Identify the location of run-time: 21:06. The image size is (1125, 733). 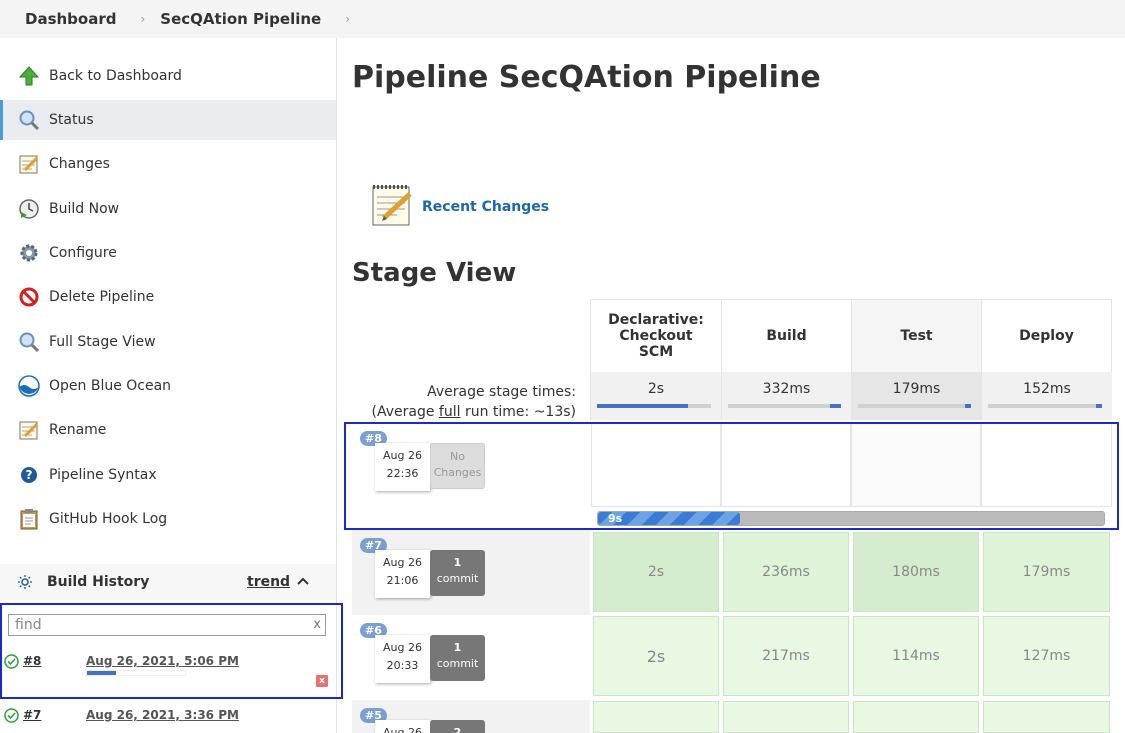
(402, 580).